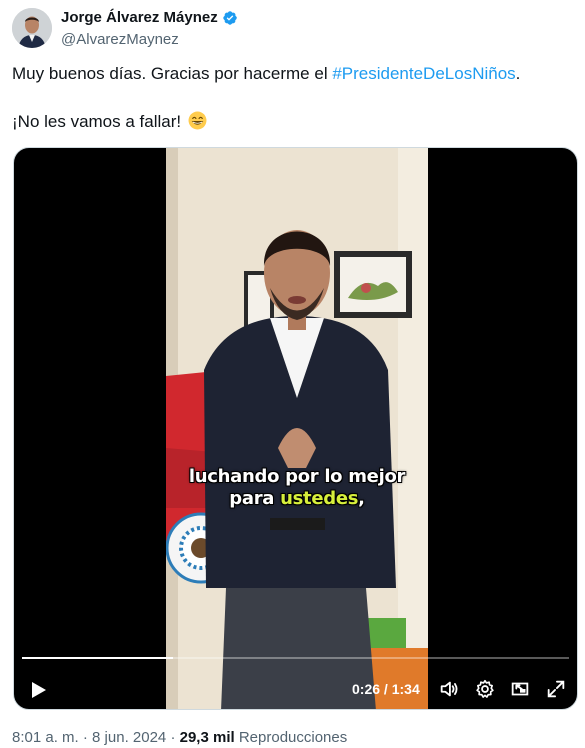 This screenshot has height=748, width=585. I want to click on avatar-photo, so click(32, 28).